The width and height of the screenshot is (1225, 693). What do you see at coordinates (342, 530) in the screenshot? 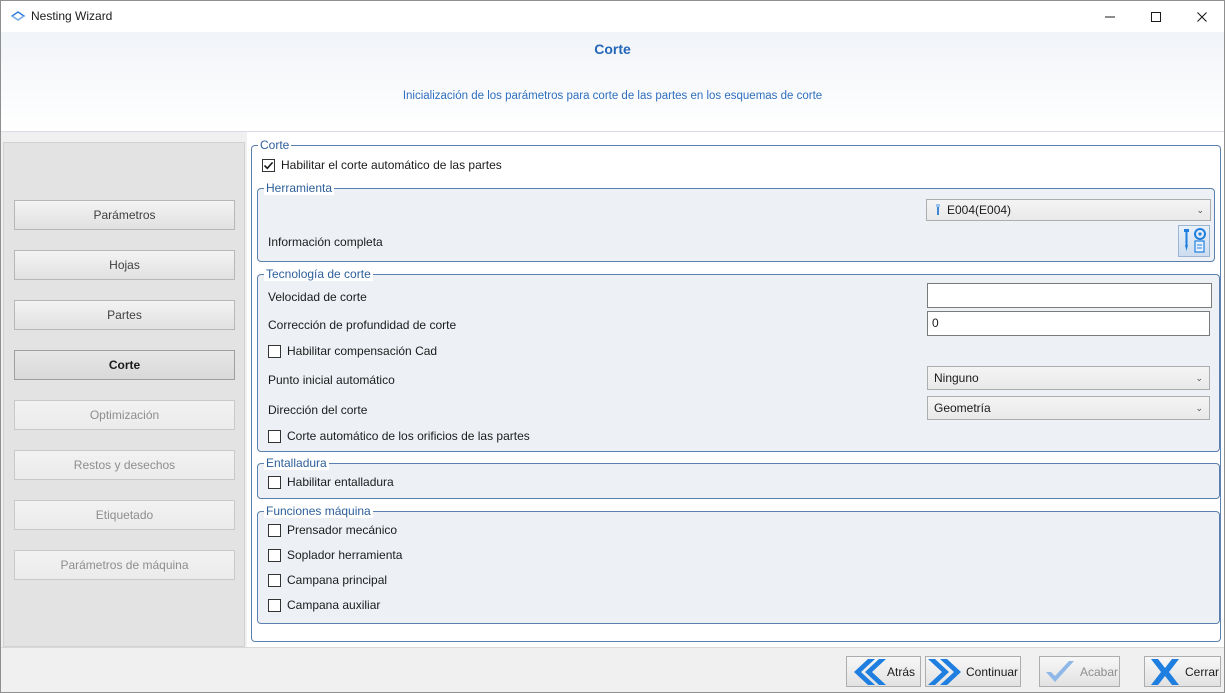
I see `prensador-label: Prensador mecánico` at bounding box center [342, 530].